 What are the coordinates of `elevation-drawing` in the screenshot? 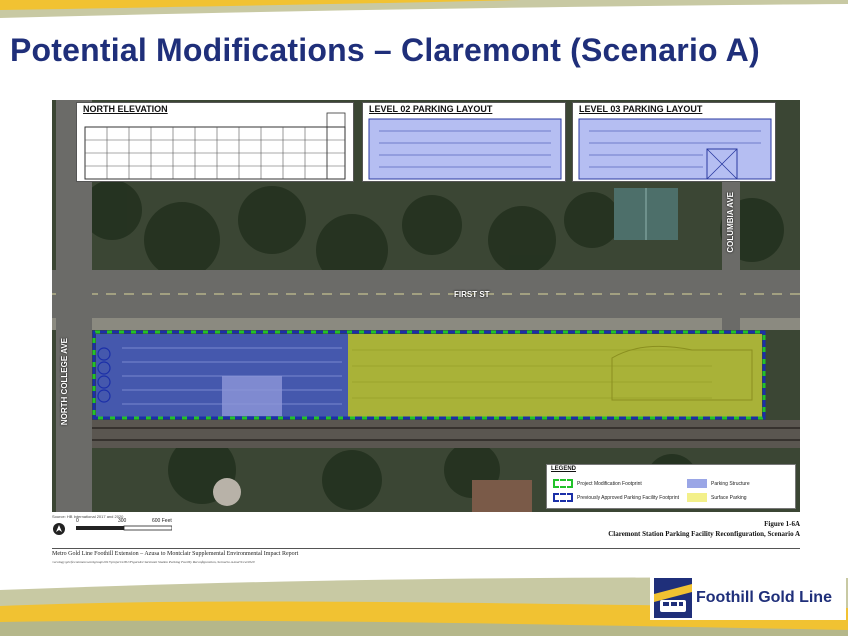 It's located at (215, 146).